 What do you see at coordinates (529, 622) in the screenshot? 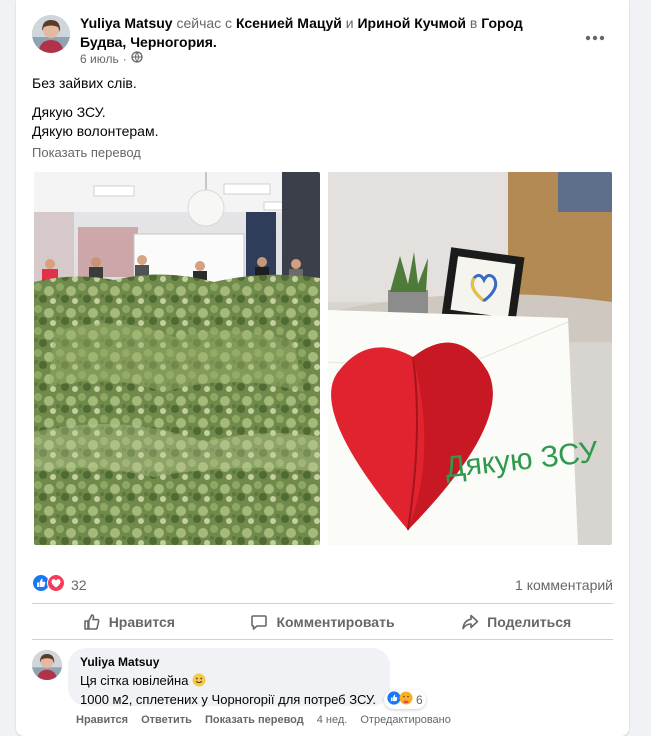
I see `share-button-label: Поделиться` at bounding box center [529, 622].